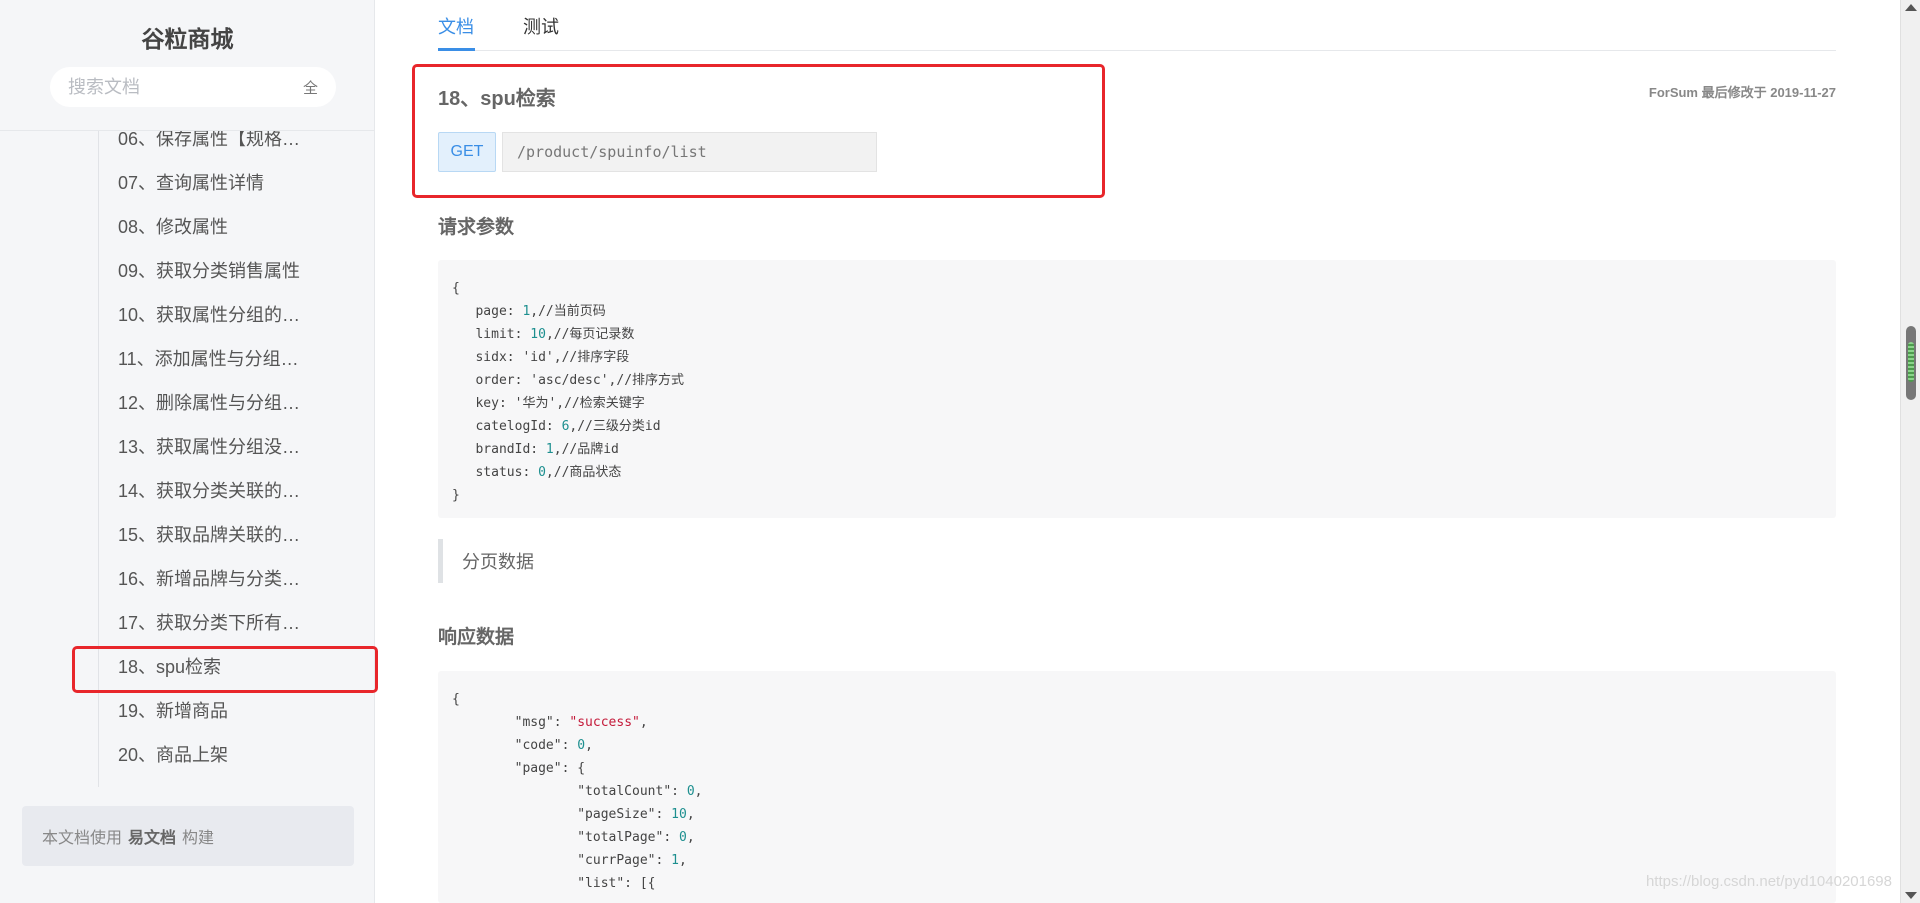 Image resolution: width=1920 pixels, height=903 pixels. Describe the element at coordinates (568, 380) in the screenshot. I see `code-line: order: 'asc/desc',//排序方式` at that location.